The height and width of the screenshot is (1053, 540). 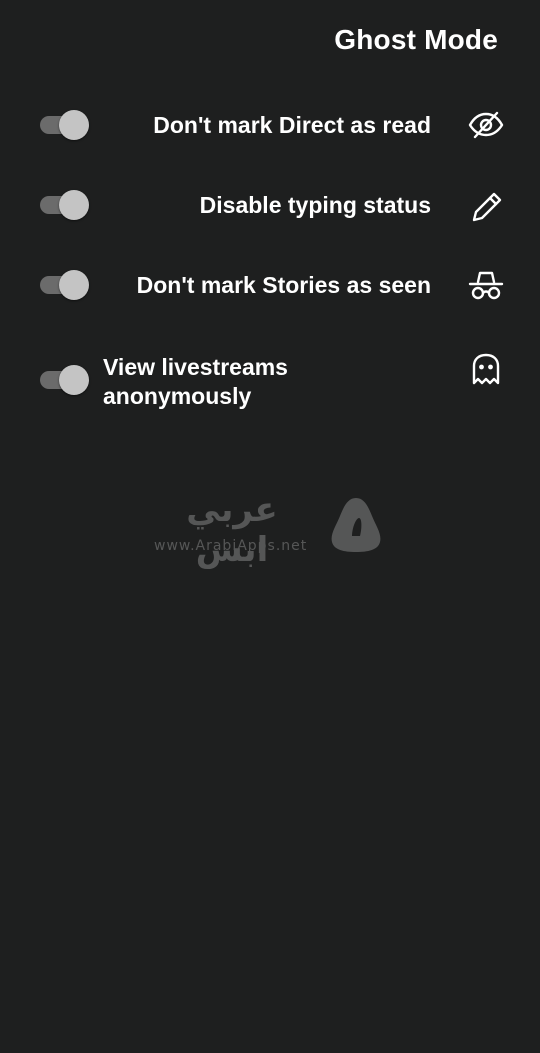 I want to click on toggle-typing-status, so click(x=65, y=205).